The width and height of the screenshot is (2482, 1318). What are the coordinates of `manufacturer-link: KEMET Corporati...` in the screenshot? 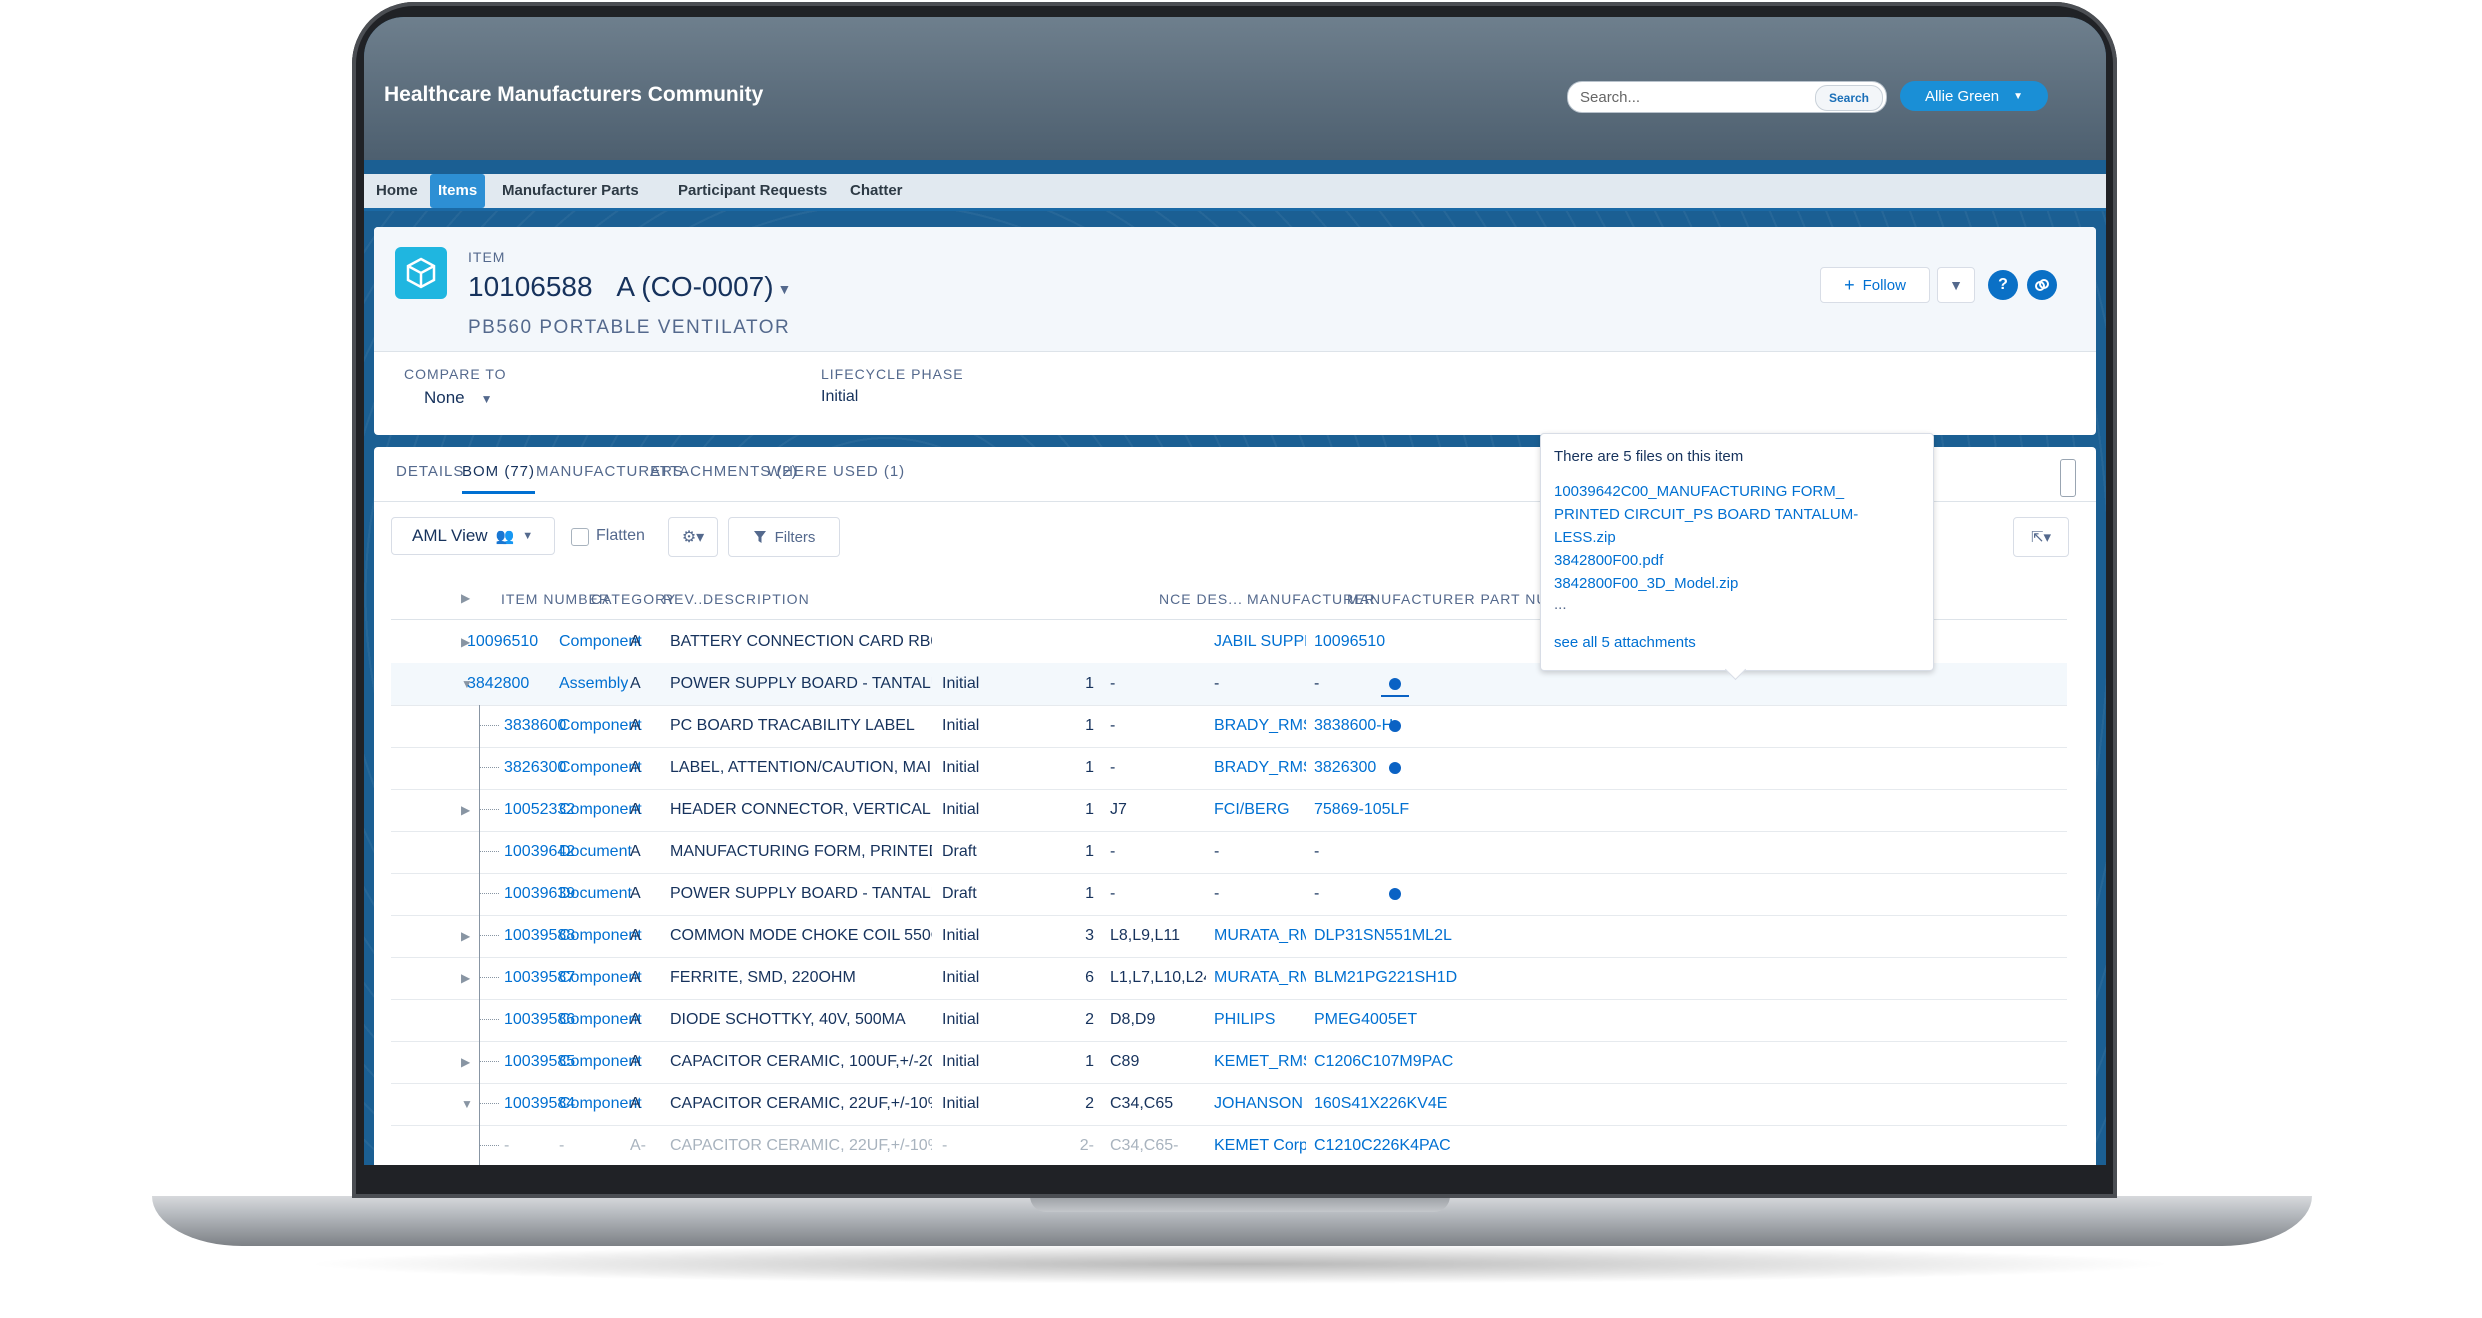 It's located at (1260, 1146).